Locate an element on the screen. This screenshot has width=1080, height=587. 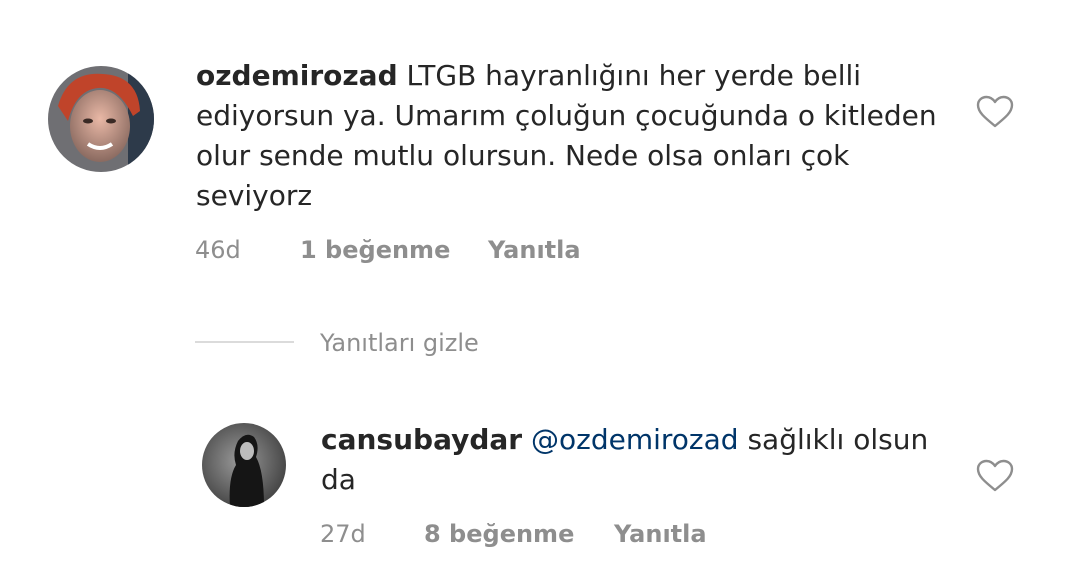
replies-divider-line is located at coordinates (244, 342).